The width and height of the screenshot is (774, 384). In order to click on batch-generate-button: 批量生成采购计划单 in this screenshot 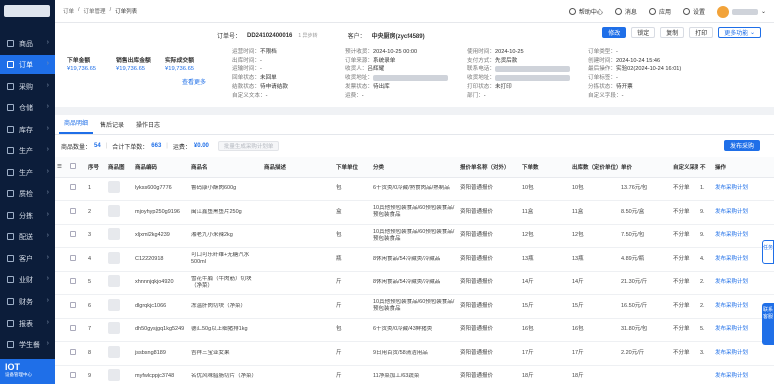, I will do `click(248, 146)`.